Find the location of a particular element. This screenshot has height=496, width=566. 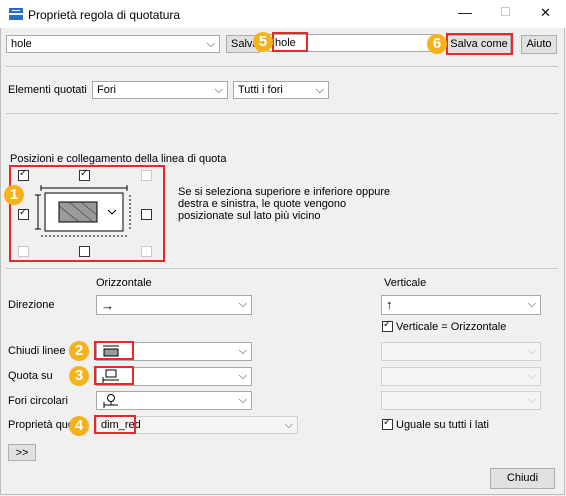

element-type-select: Fori ⌵ is located at coordinates (160, 90).